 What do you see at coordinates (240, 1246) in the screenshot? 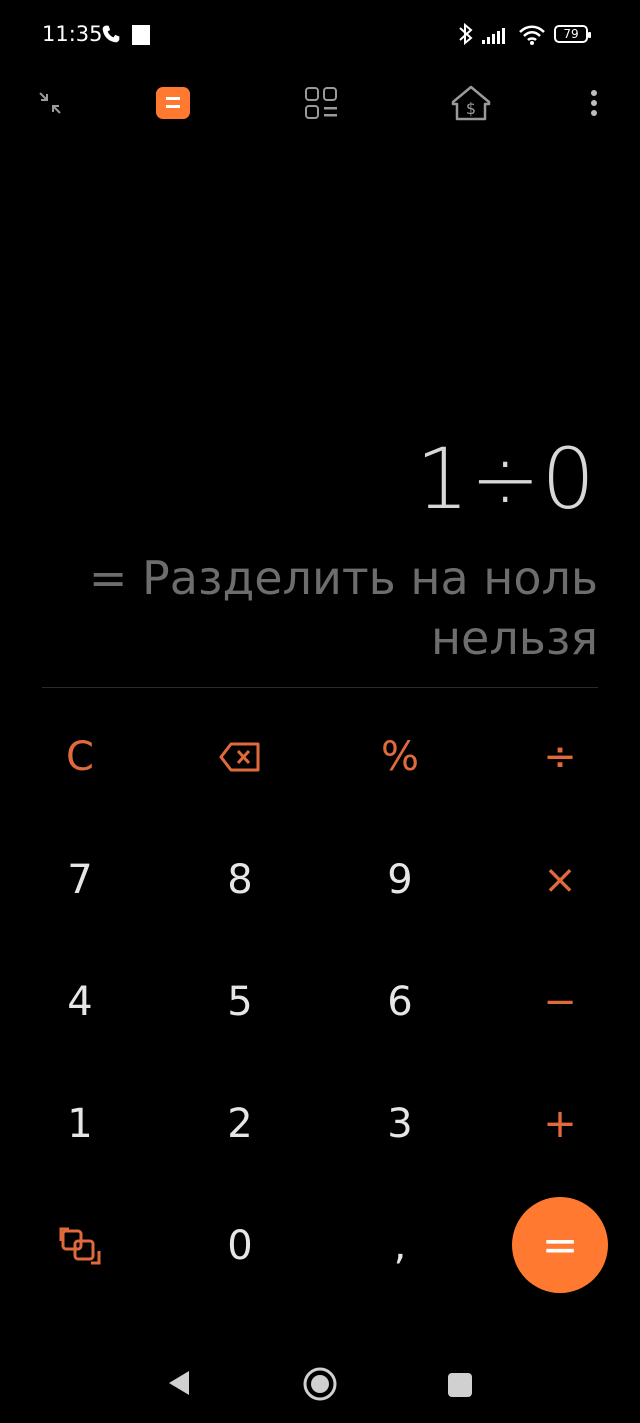
I see `digit-0-button: 0` at bounding box center [240, 1246].